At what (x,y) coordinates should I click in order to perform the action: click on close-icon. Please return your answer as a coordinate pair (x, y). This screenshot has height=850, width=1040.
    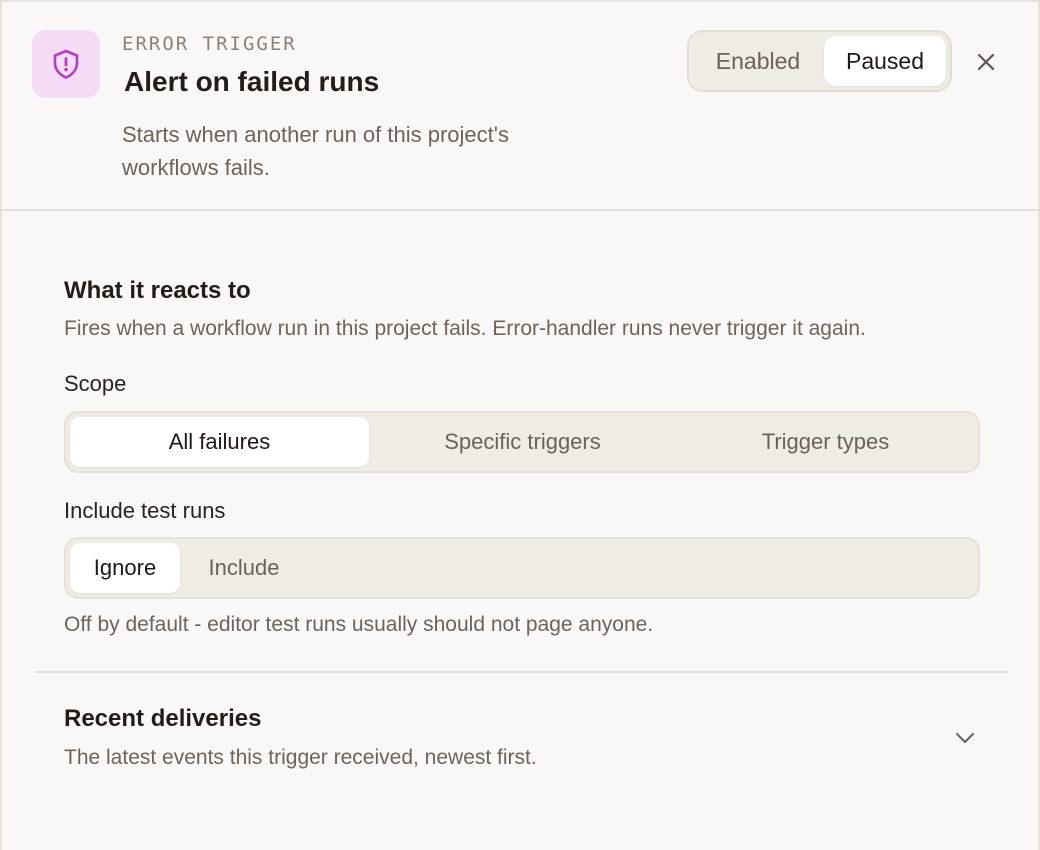
    Looking at the image, I should click on (986, 62).